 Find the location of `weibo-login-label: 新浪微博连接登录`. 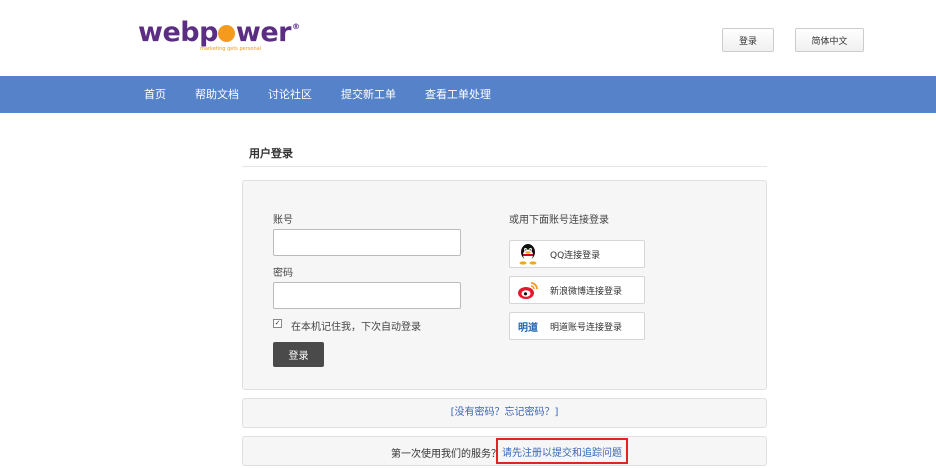

weibo-login-label: 新浪微博连接登录 is located at coordinates (586, 291).